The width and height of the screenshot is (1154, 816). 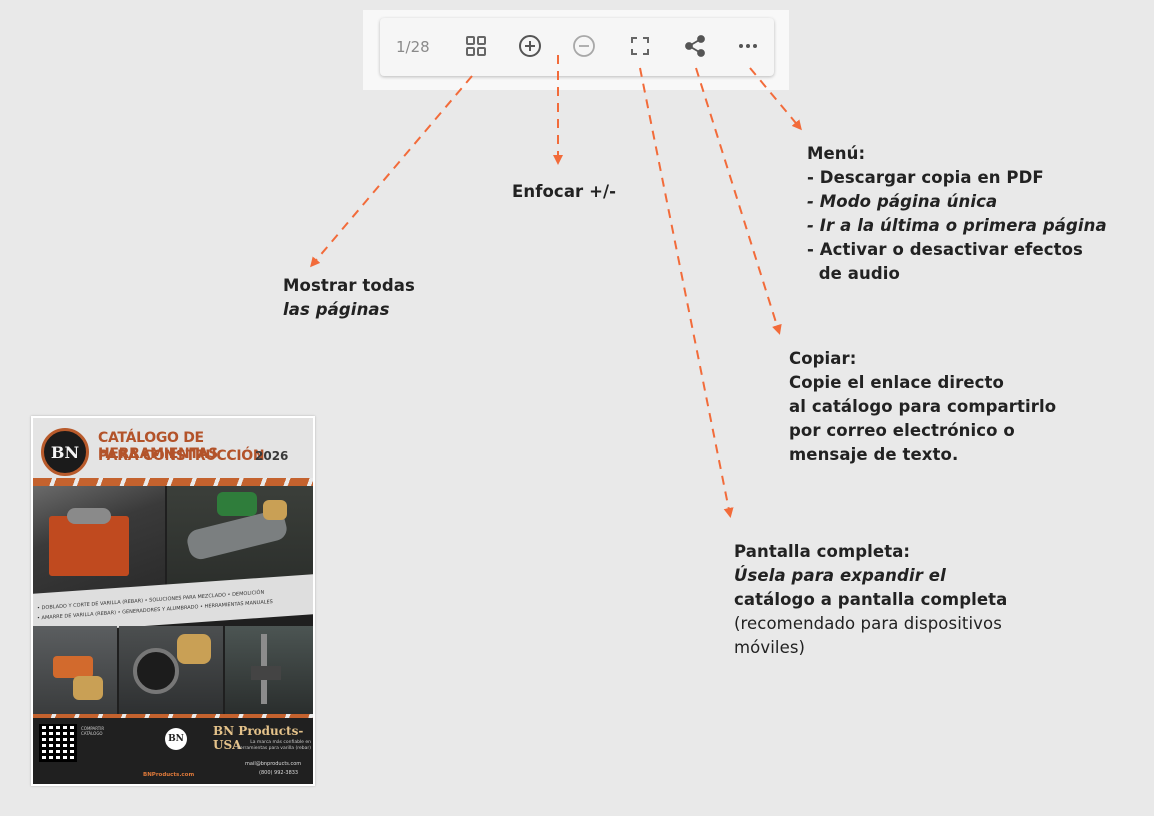 What do you see at coordinates (822, 551) in the screenshot?
I see `fullscreen-title: Pantalla completa:` at bounding box center [822, 551].